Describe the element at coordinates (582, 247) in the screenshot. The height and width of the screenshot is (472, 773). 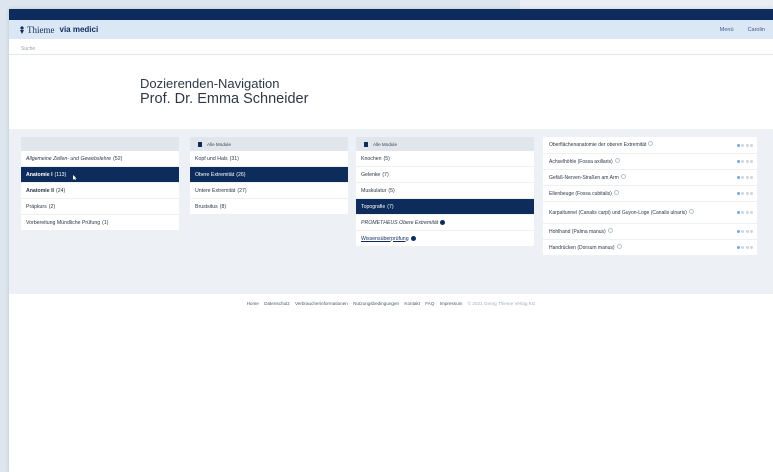
I see `topic-item-label: Handrücken (Dorsum manus)` at that location.